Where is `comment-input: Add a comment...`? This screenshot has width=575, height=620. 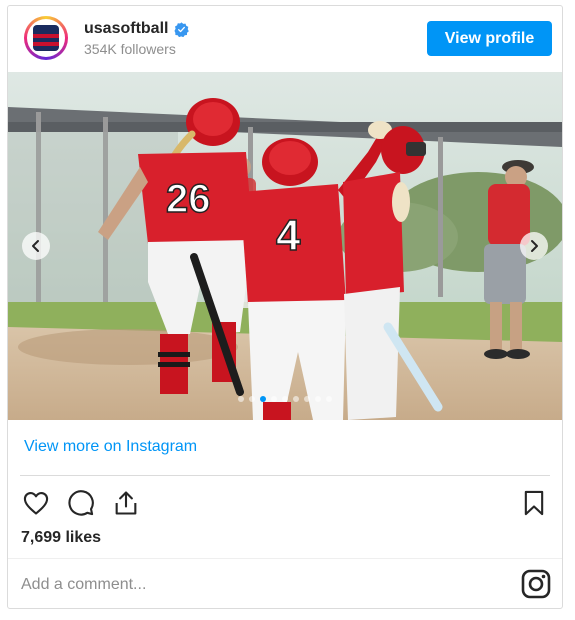
comment-input: Add a comment... is located at coordinates (83, 585).